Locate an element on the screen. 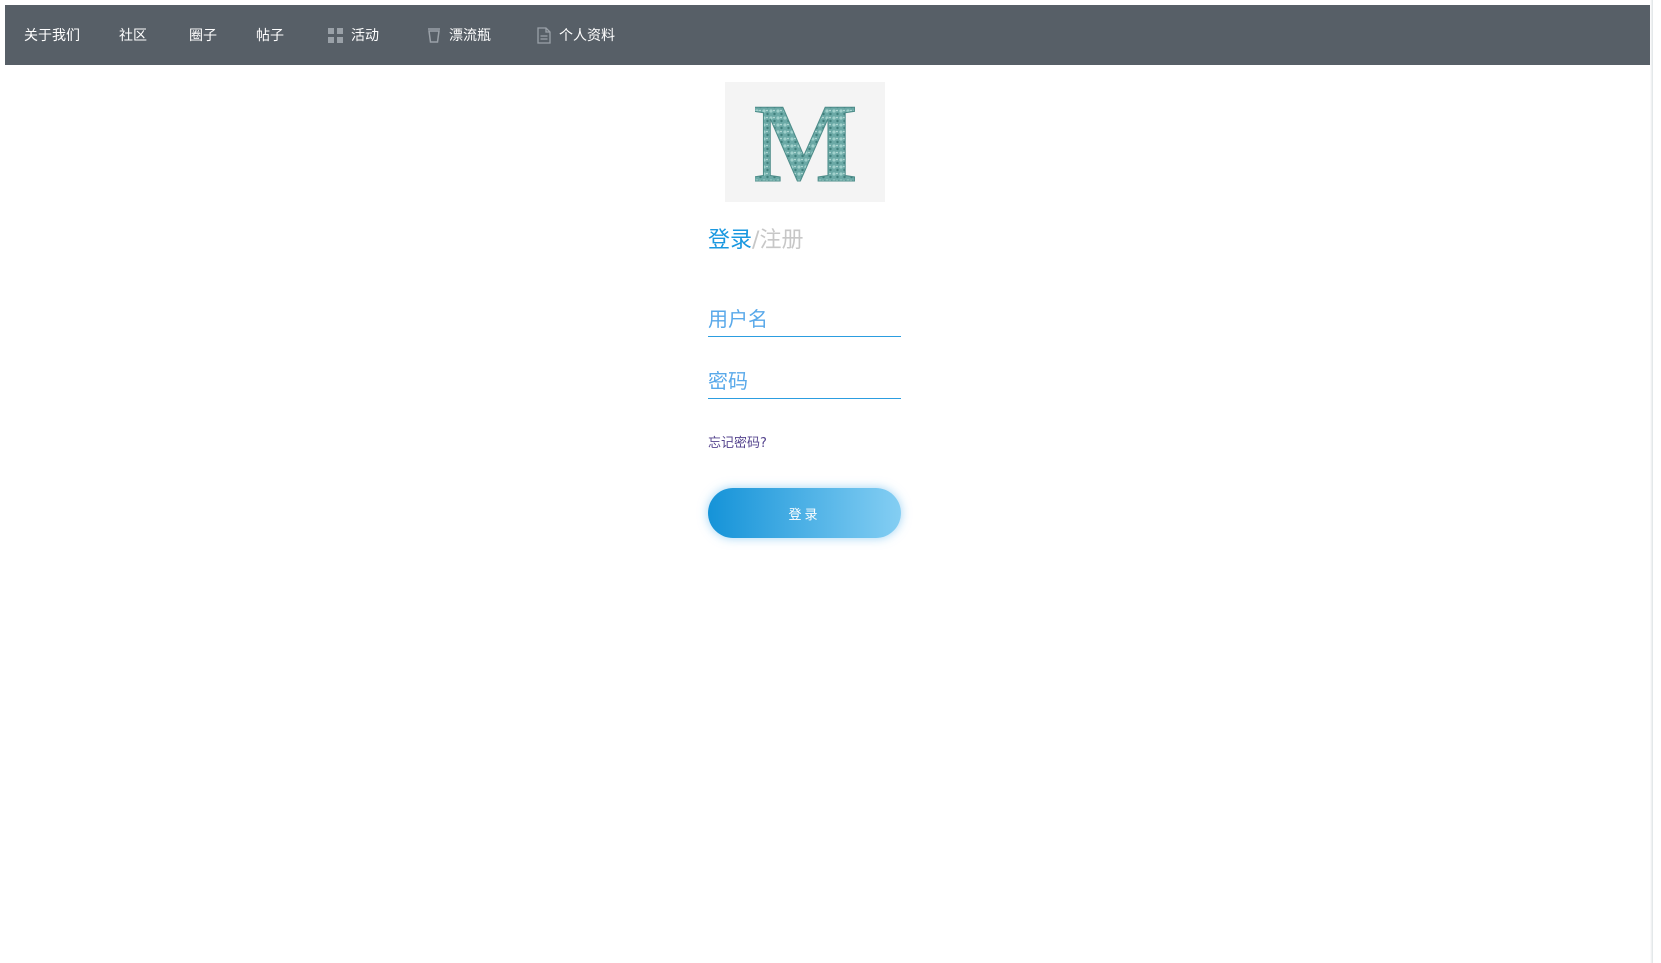 The image size is (1661, 963). top-navbar: 关于我们 社区 圈子 帖子 活动 漂流瓶 个人资料 is located at coordinates (827, 35).